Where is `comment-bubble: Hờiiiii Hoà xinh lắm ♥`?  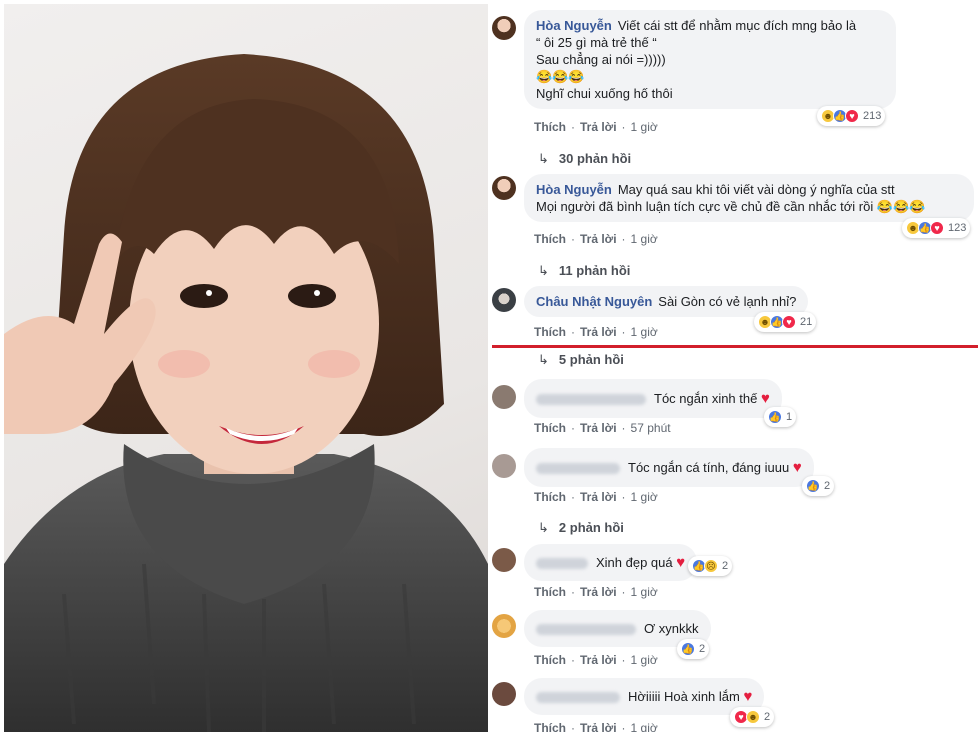
comment-bubble: Hờiiiii Hoà xinh lắm ♥ is located at coordinates (644, 696).